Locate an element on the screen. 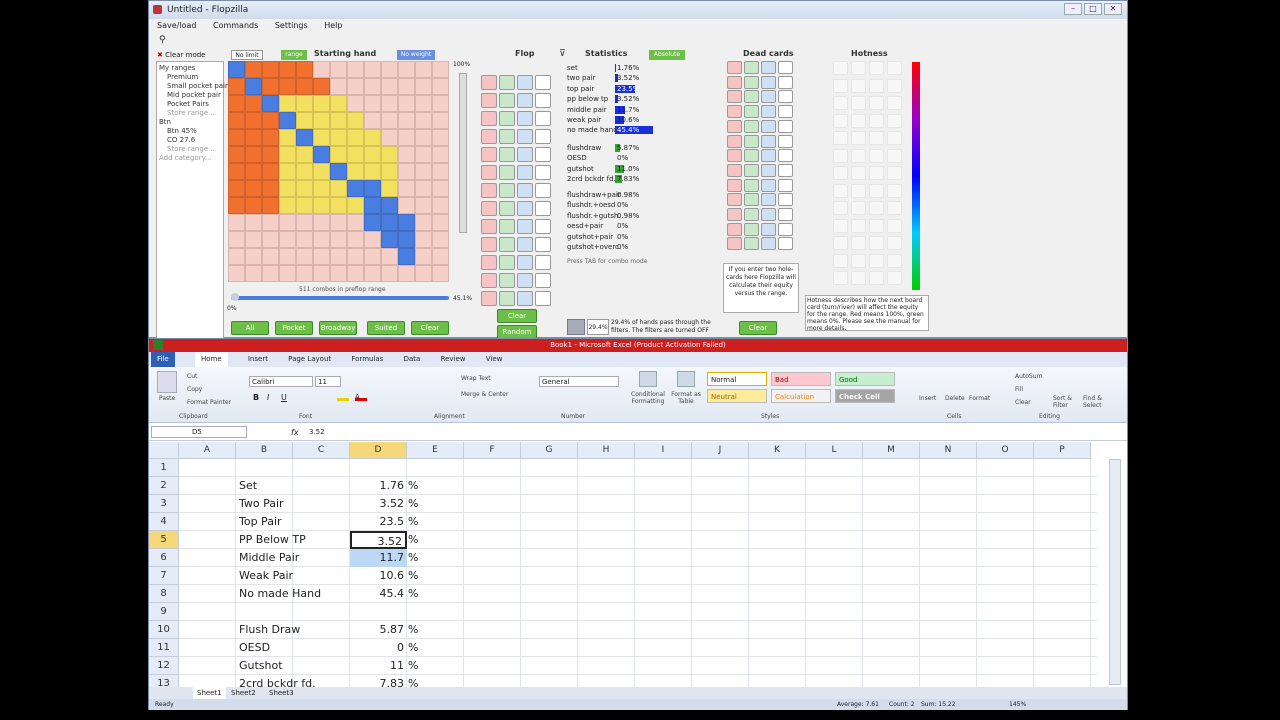  column-header: D is located at coordinates (378, 450).